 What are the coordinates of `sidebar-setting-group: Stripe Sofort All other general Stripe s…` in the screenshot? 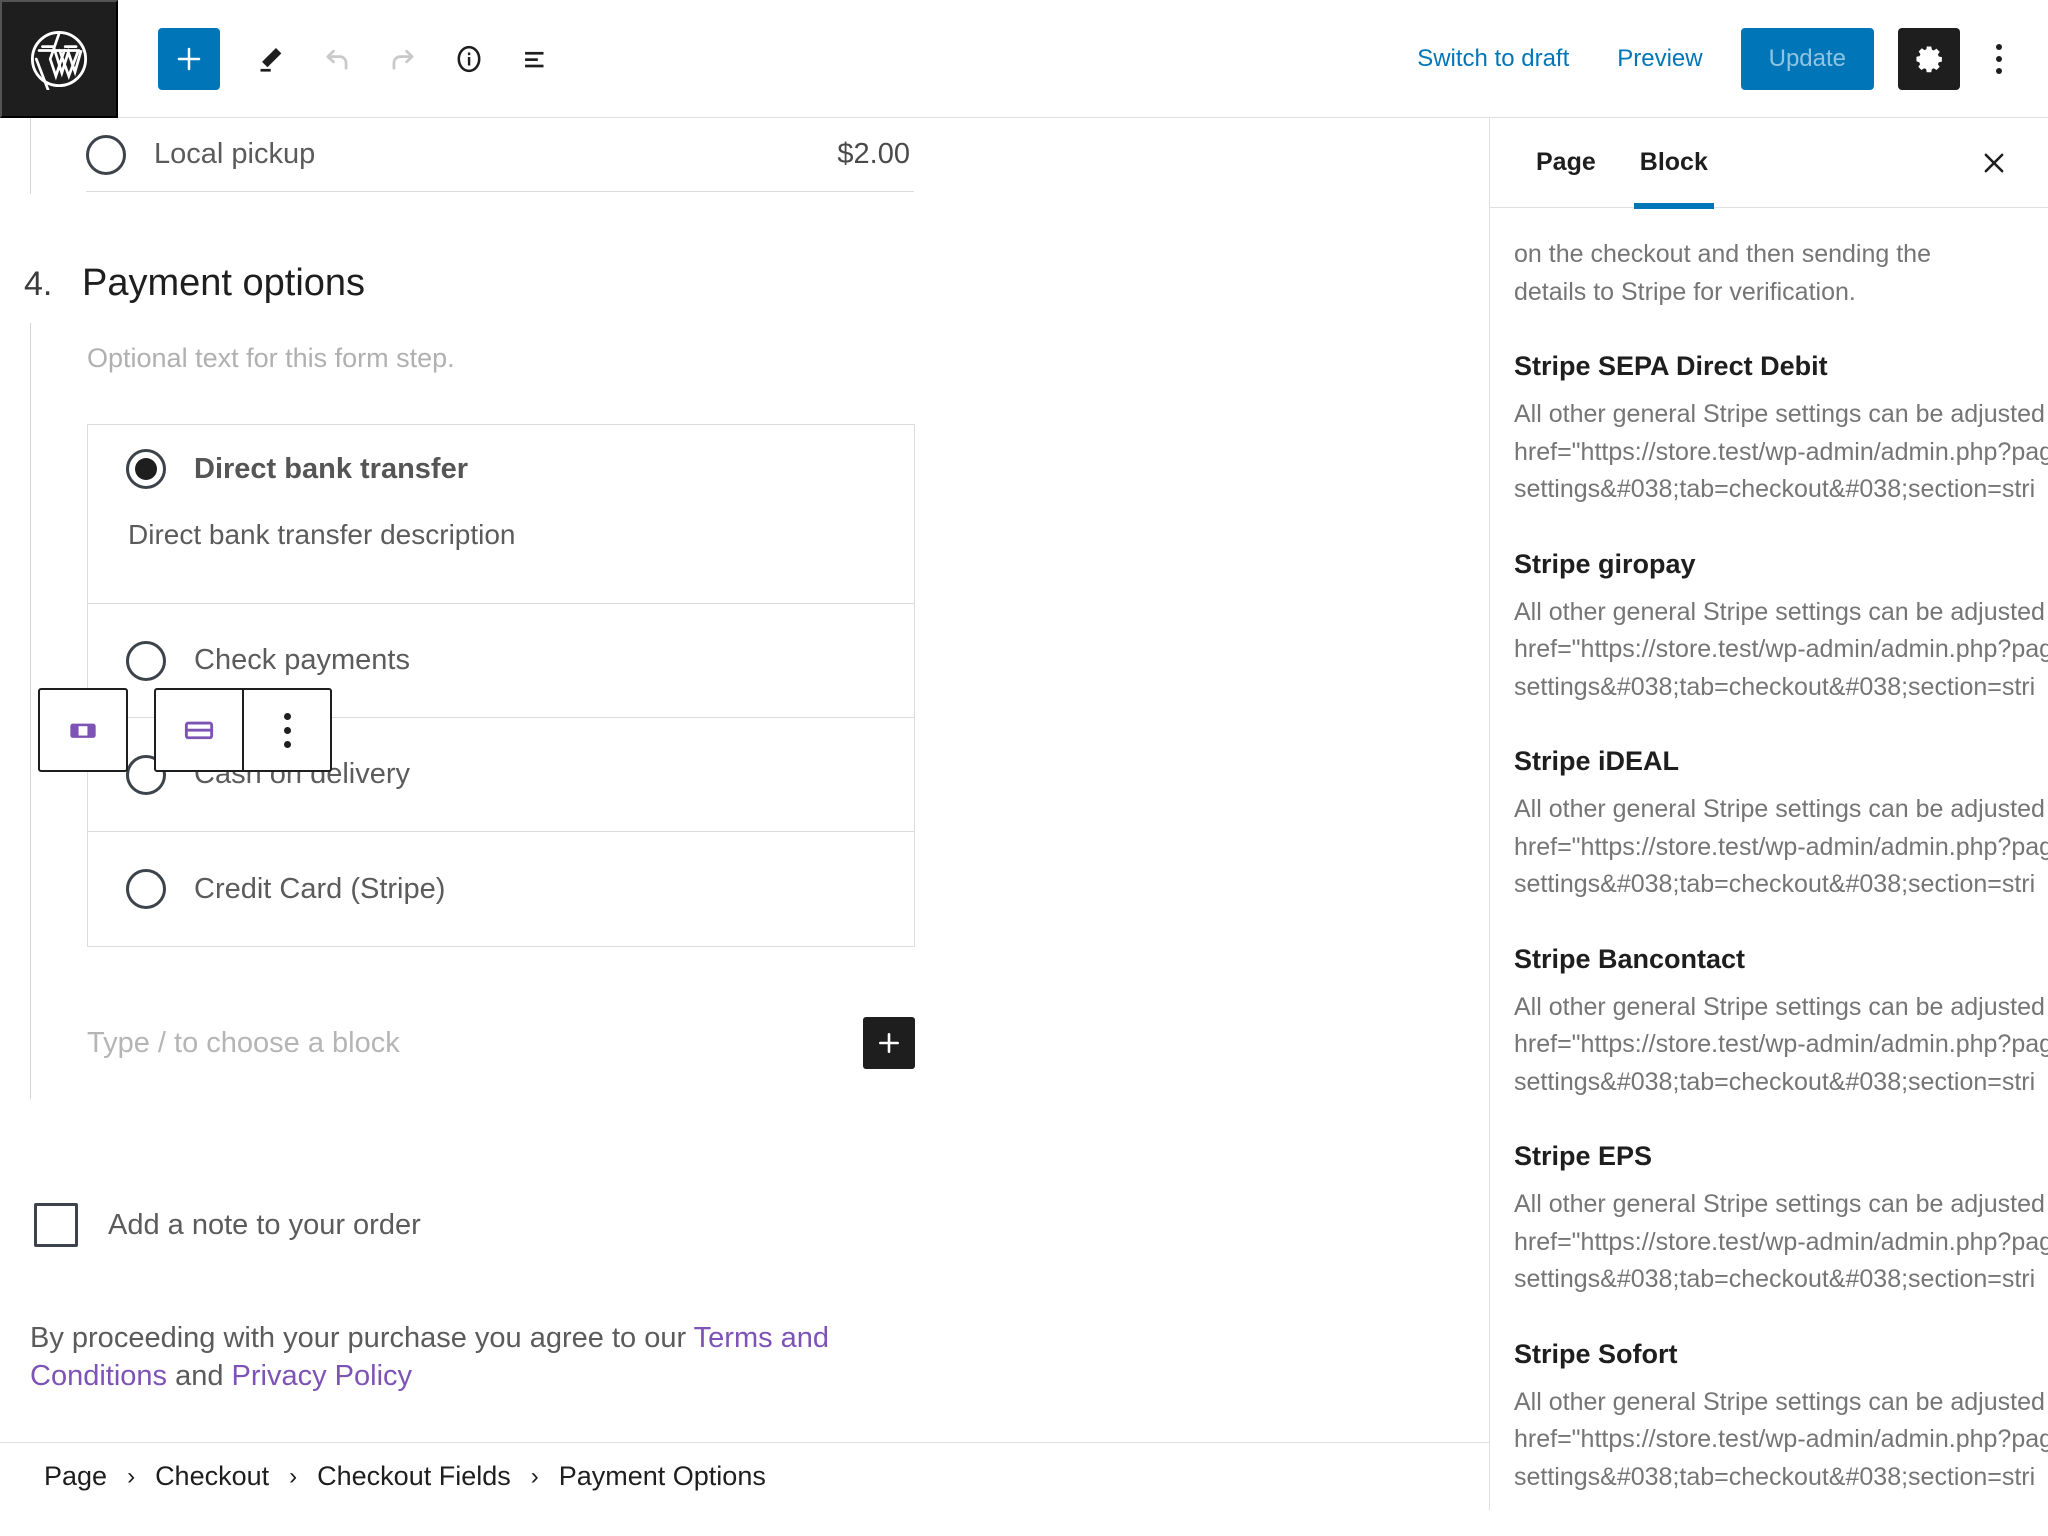 It's located at (1781, 1398).